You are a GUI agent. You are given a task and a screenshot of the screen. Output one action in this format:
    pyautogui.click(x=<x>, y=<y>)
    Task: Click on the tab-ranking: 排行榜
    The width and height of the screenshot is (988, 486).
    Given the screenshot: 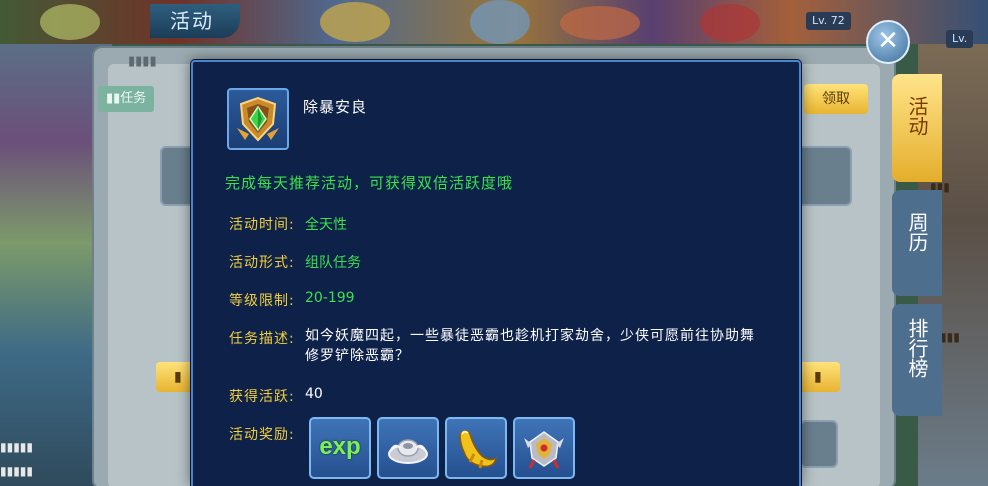 What is the action you would take?
    pyautogui.click(x=917, y=360)
    